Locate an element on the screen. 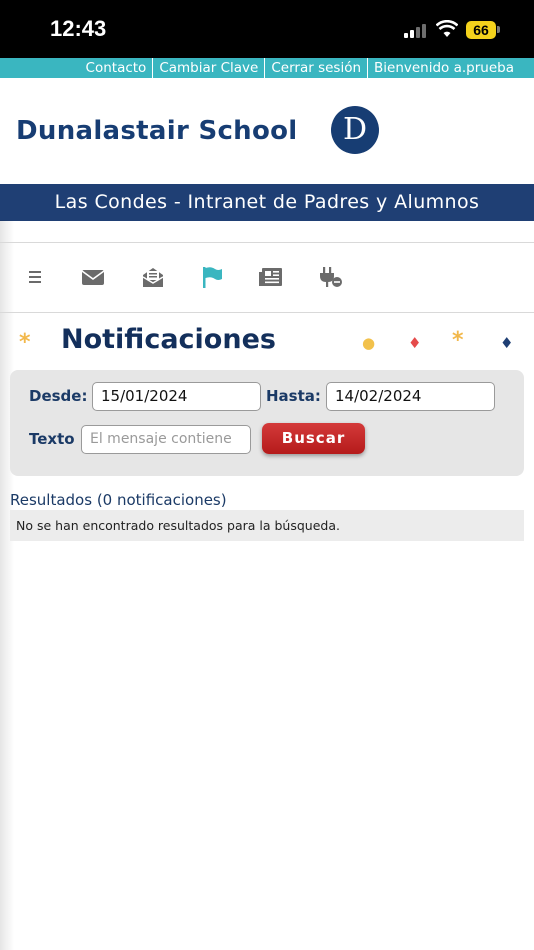  icon-toolbar is located at coordinates (267, 277).